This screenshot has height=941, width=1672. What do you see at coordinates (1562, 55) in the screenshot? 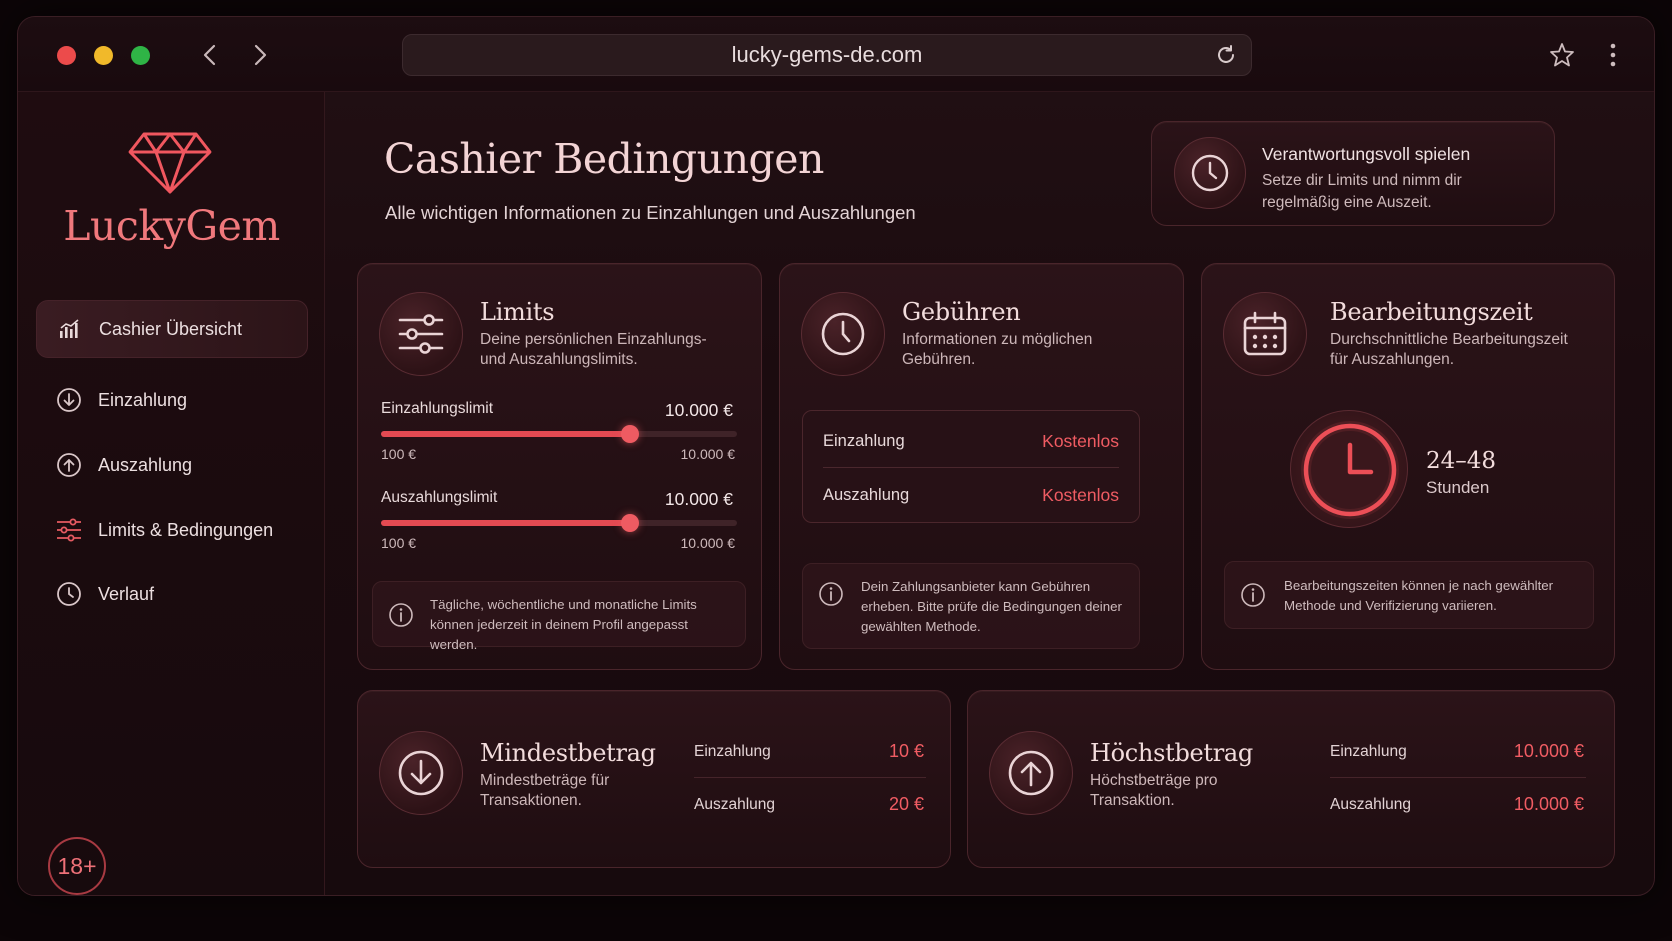
I see `star-icon` at bounding box center [1562, 55].